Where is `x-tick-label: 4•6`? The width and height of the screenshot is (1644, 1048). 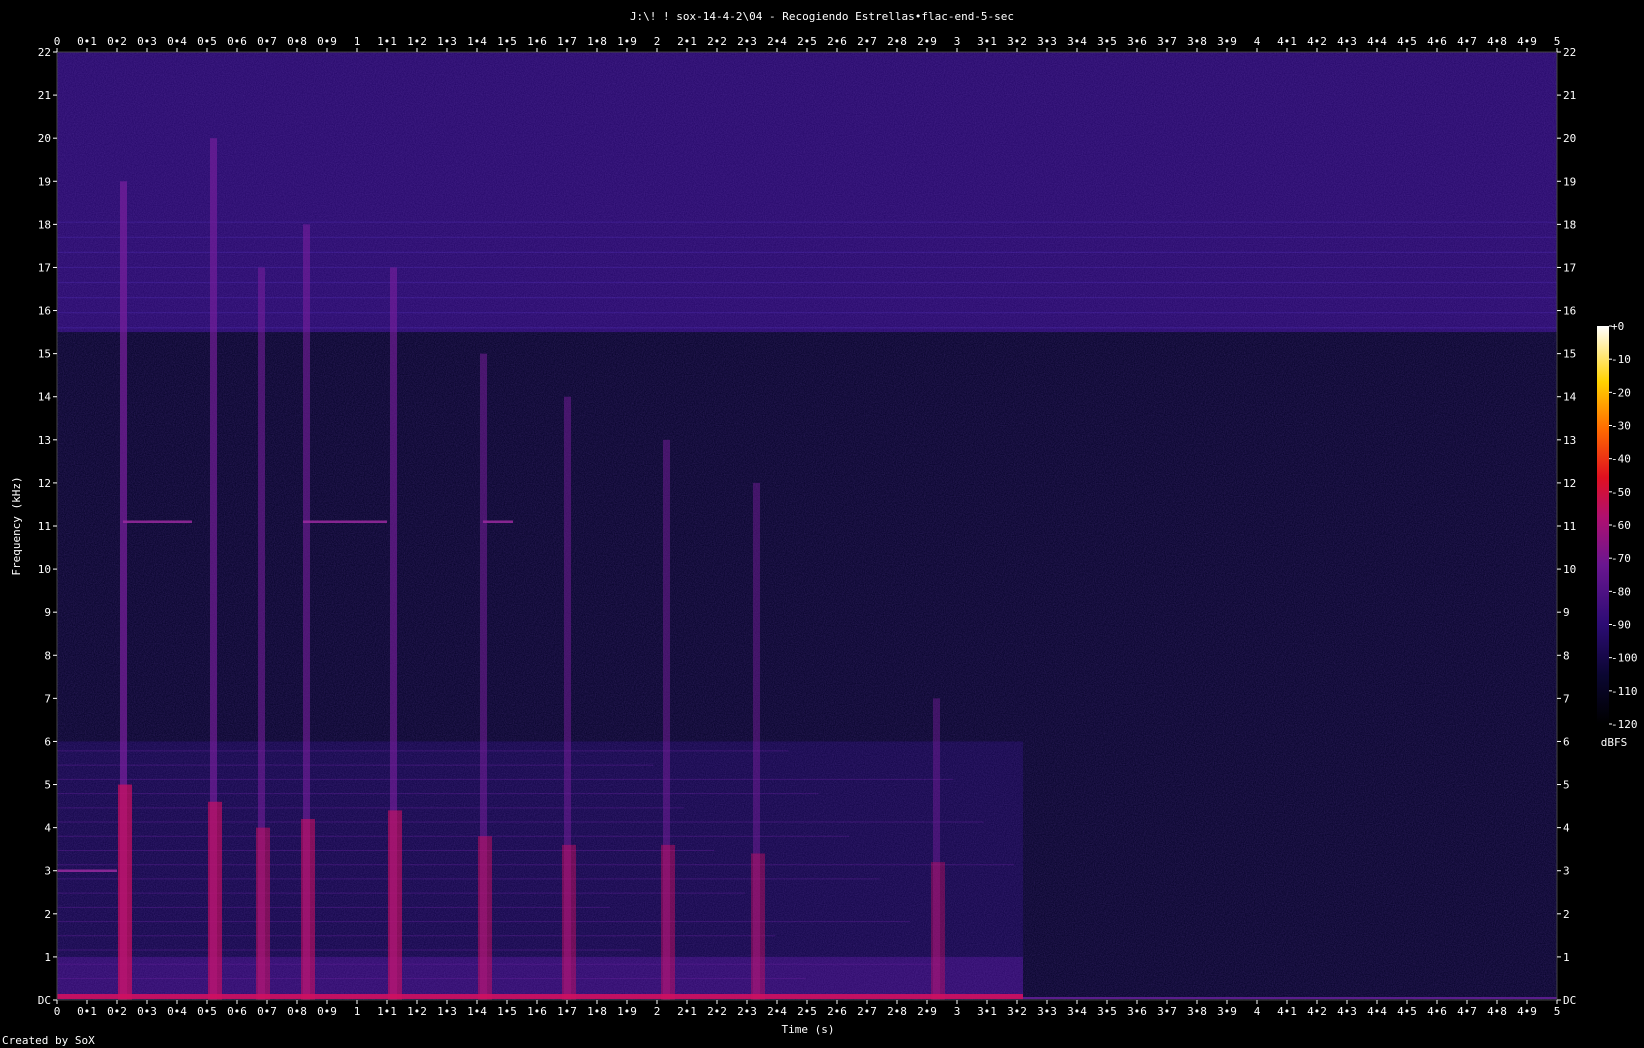 x-tick-label: 4•6 is located at coordinates (1437, 41).